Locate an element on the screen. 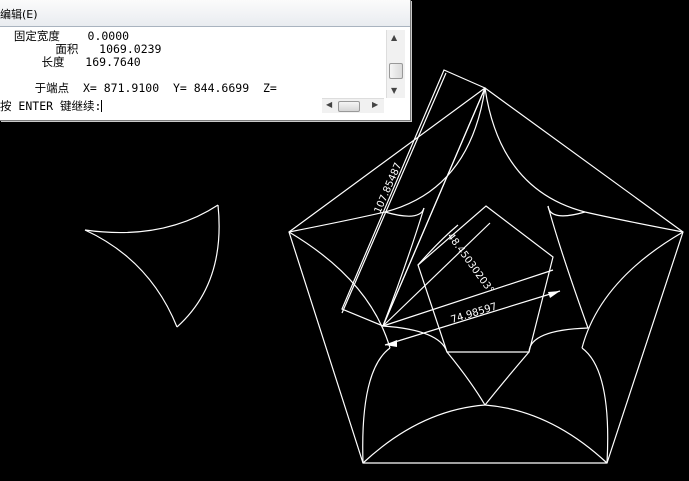 Image resolution: width=689 pixels, height=481 pixels. dimension-text-mid: 74.98597 is located at coordinates (474, 313).